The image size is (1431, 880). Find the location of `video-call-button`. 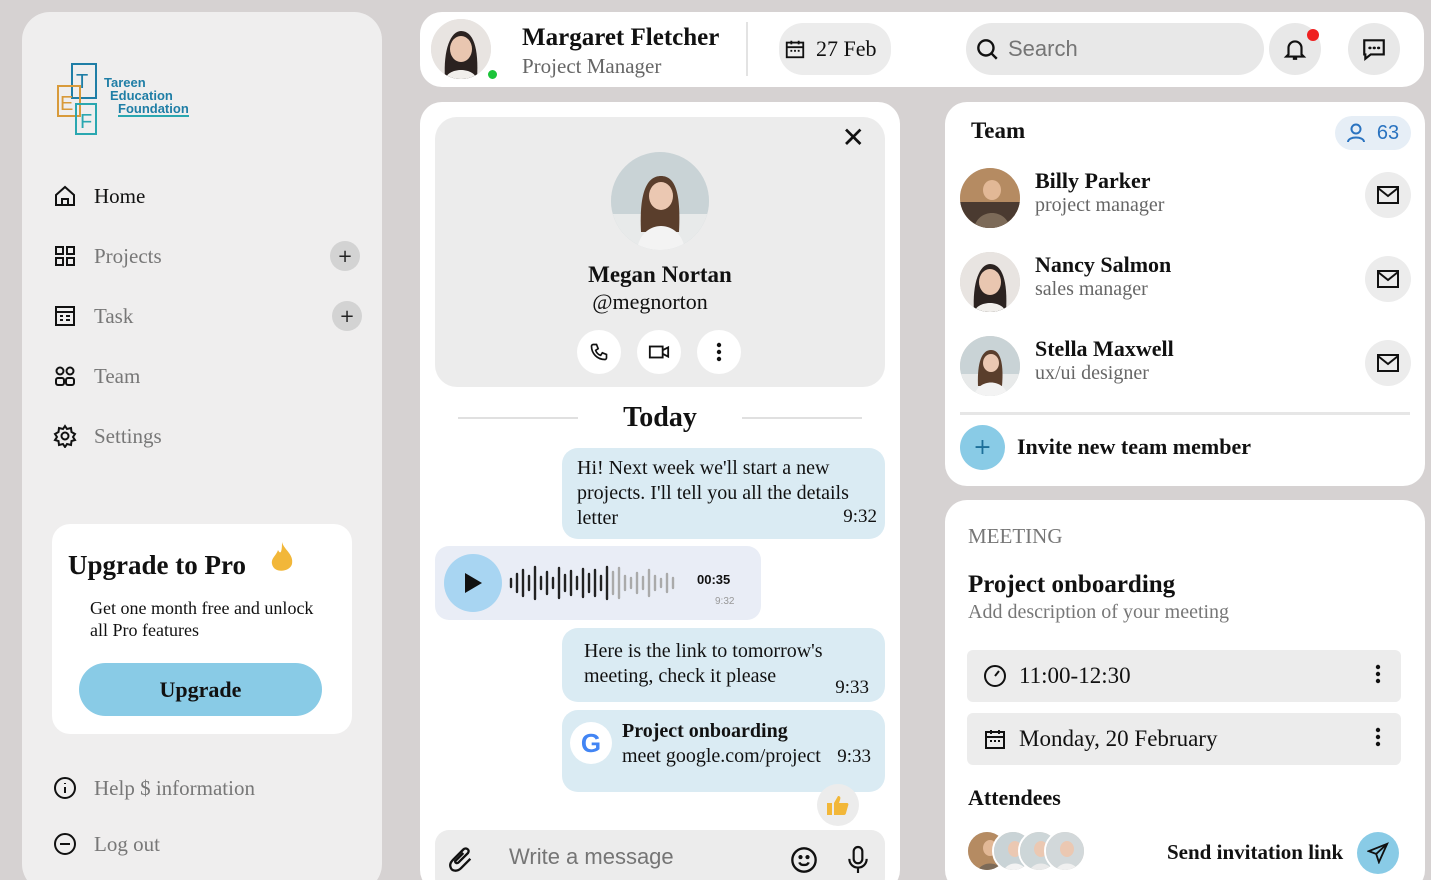

video-call-button is located at coordinates (659, 352).